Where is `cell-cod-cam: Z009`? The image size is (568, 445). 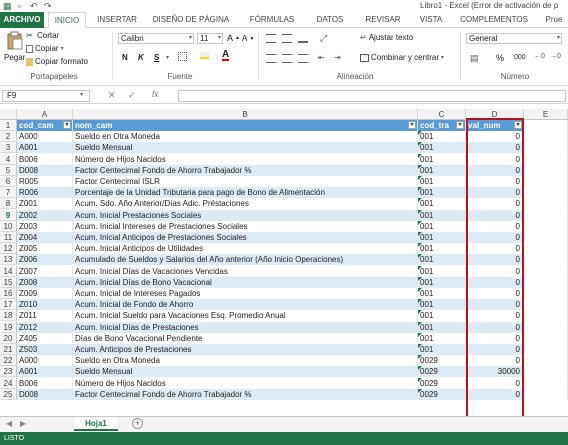 cell-cod-cam: Z009 is located at coordinates (45, 293).